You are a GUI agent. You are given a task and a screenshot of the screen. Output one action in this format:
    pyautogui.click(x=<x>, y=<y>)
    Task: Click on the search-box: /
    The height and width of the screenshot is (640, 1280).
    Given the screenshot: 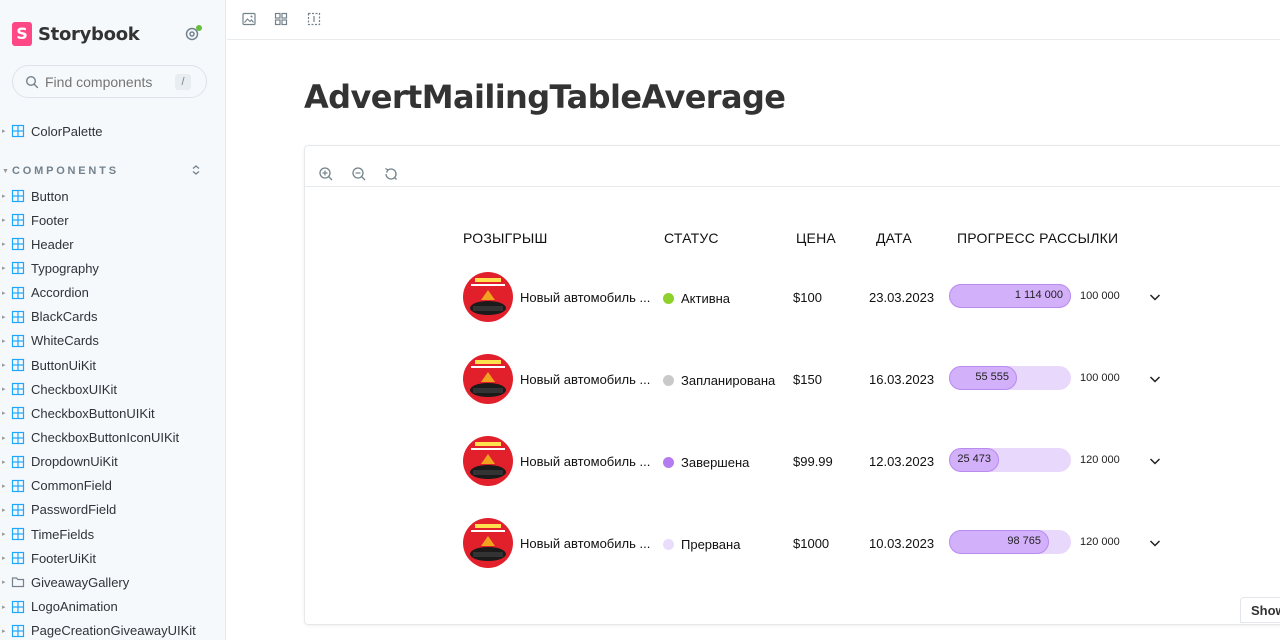 What is the action you would take?
    pyautogui.click(x=109, y=81)
    